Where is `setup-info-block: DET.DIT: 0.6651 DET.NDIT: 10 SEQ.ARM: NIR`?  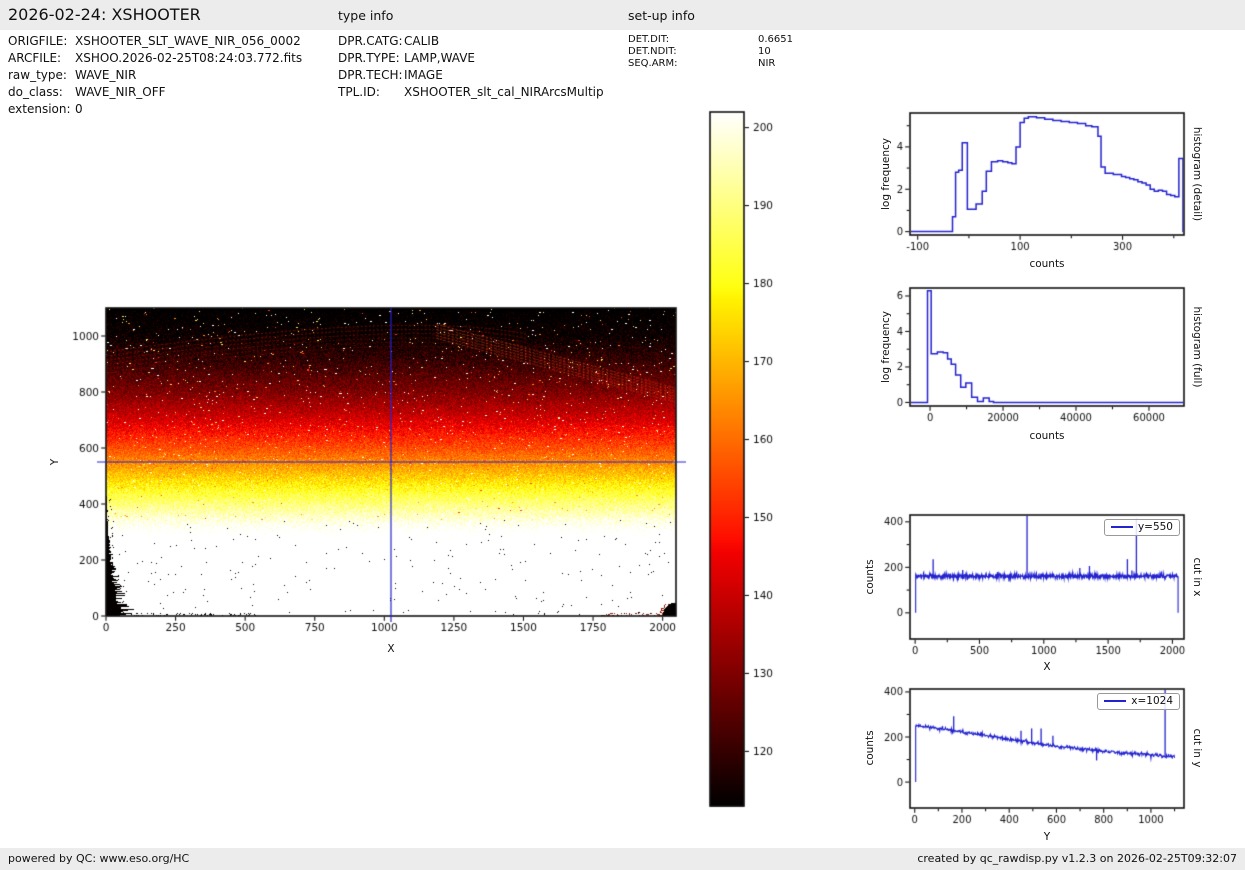
setup-info-block: DET.DIT: 0.6651 DET.NDIT: 10 SEQ.ARM: NIR is located at coordinates (710, 52).